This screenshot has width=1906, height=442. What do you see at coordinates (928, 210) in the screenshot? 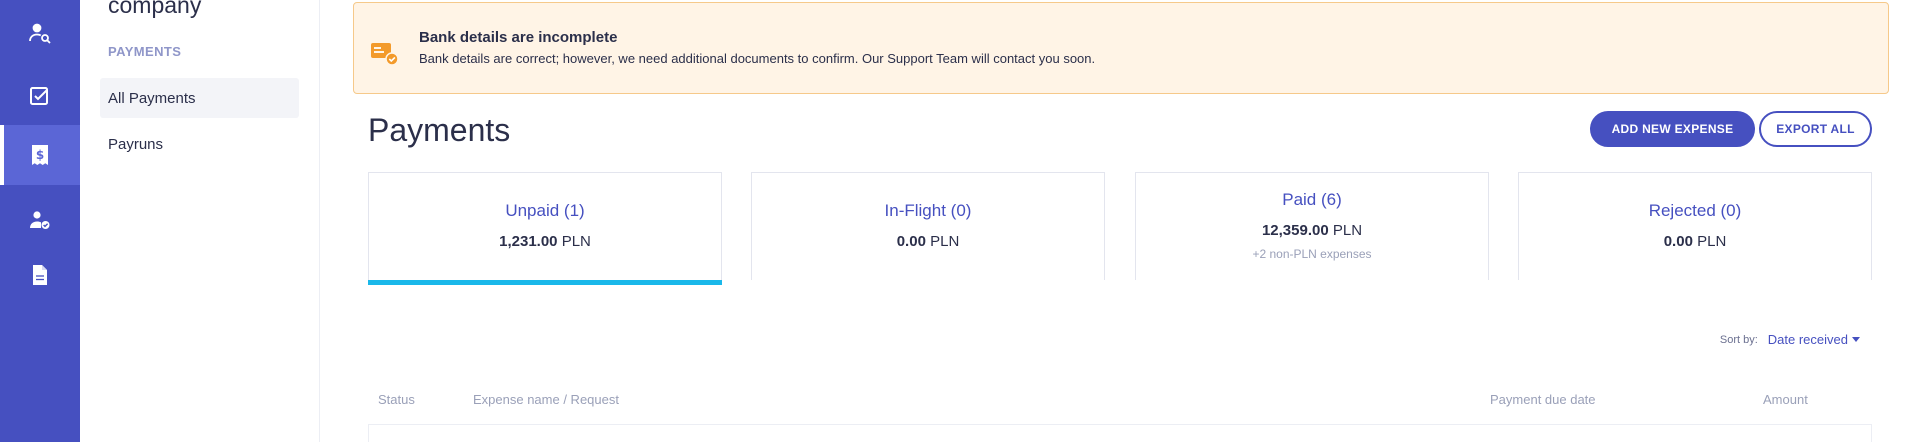
I see `tab-title: In-Flight (0)` at bounding box center [928, 210].